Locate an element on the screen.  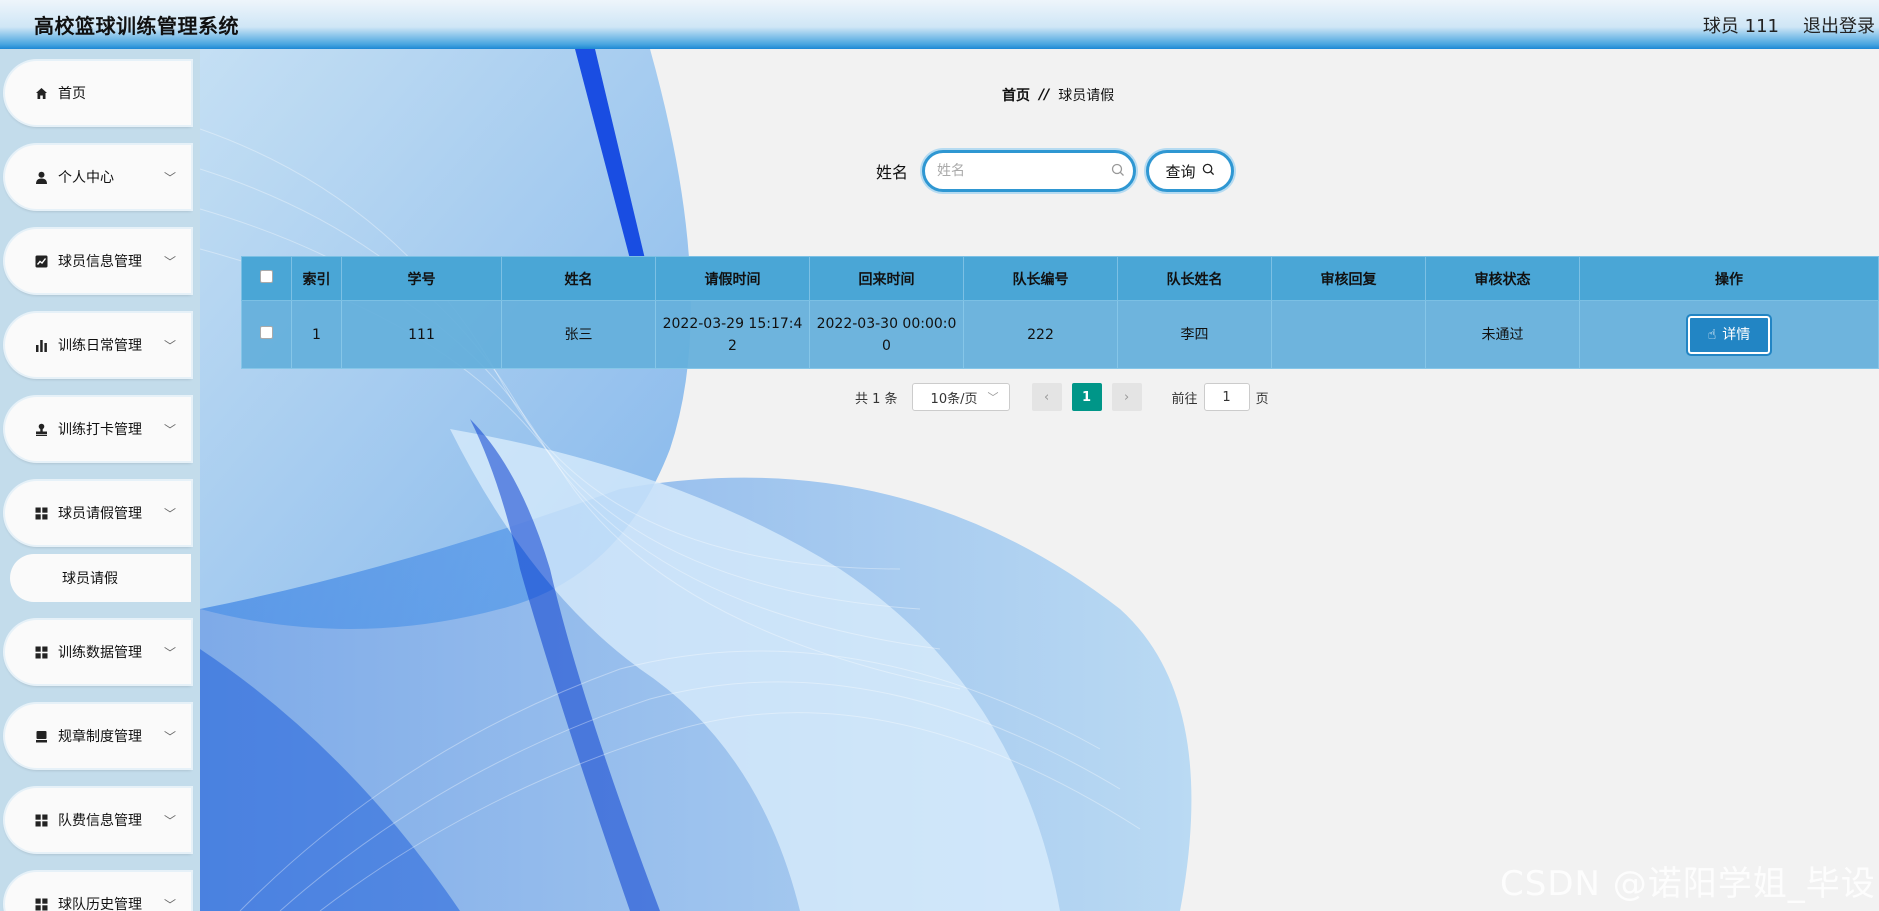
sidebar-item-label: 球员请假管理 is located at coordinates (100, 514).